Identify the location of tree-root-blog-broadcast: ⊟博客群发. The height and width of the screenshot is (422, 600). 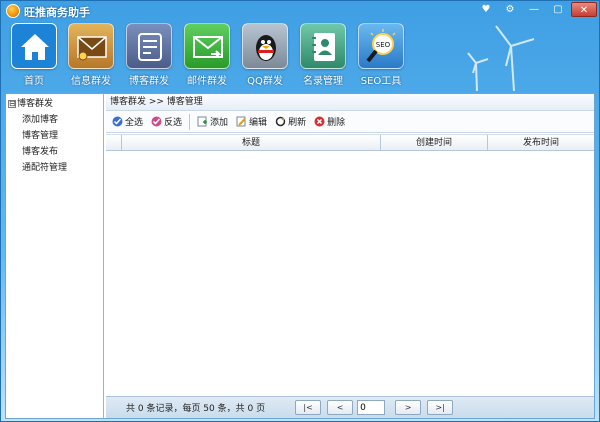
(54, 104).